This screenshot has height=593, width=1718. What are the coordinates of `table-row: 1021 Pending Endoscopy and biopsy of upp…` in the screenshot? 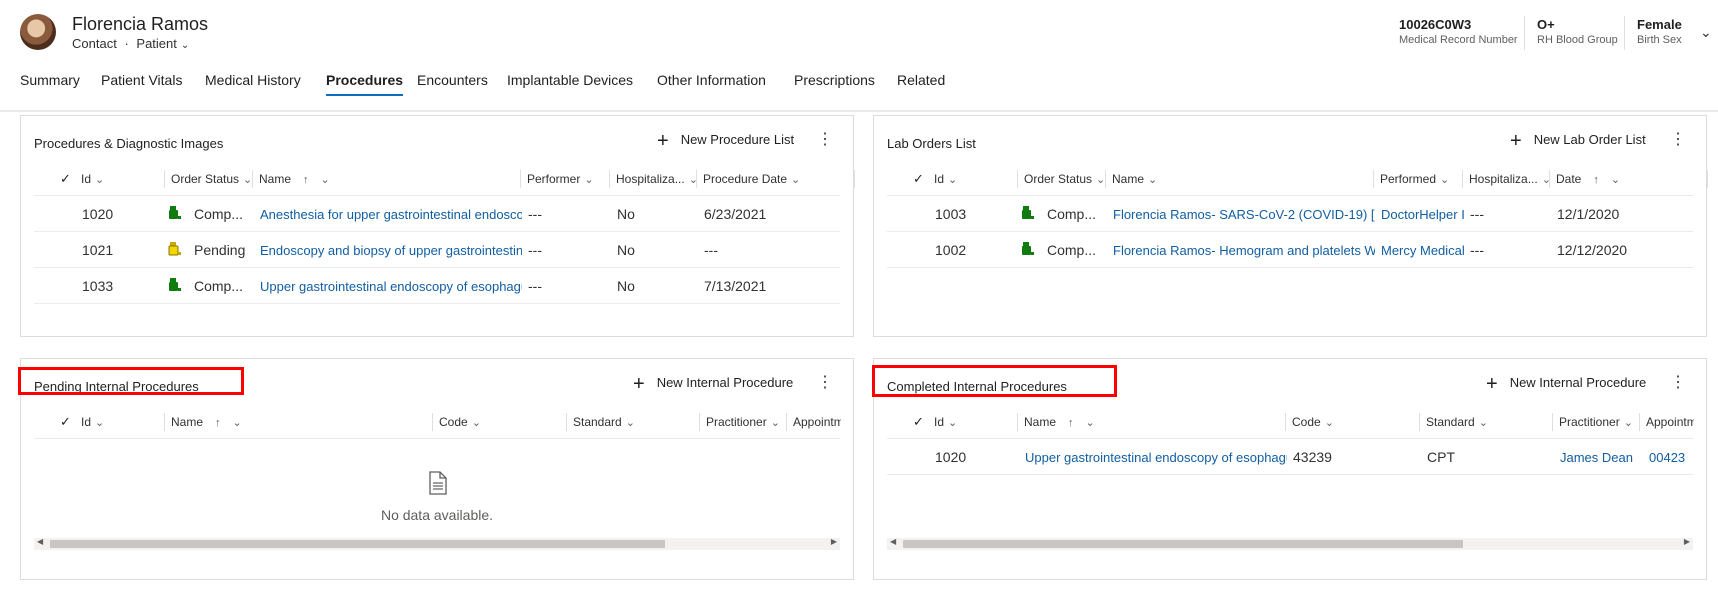 It's located at (437, 250).